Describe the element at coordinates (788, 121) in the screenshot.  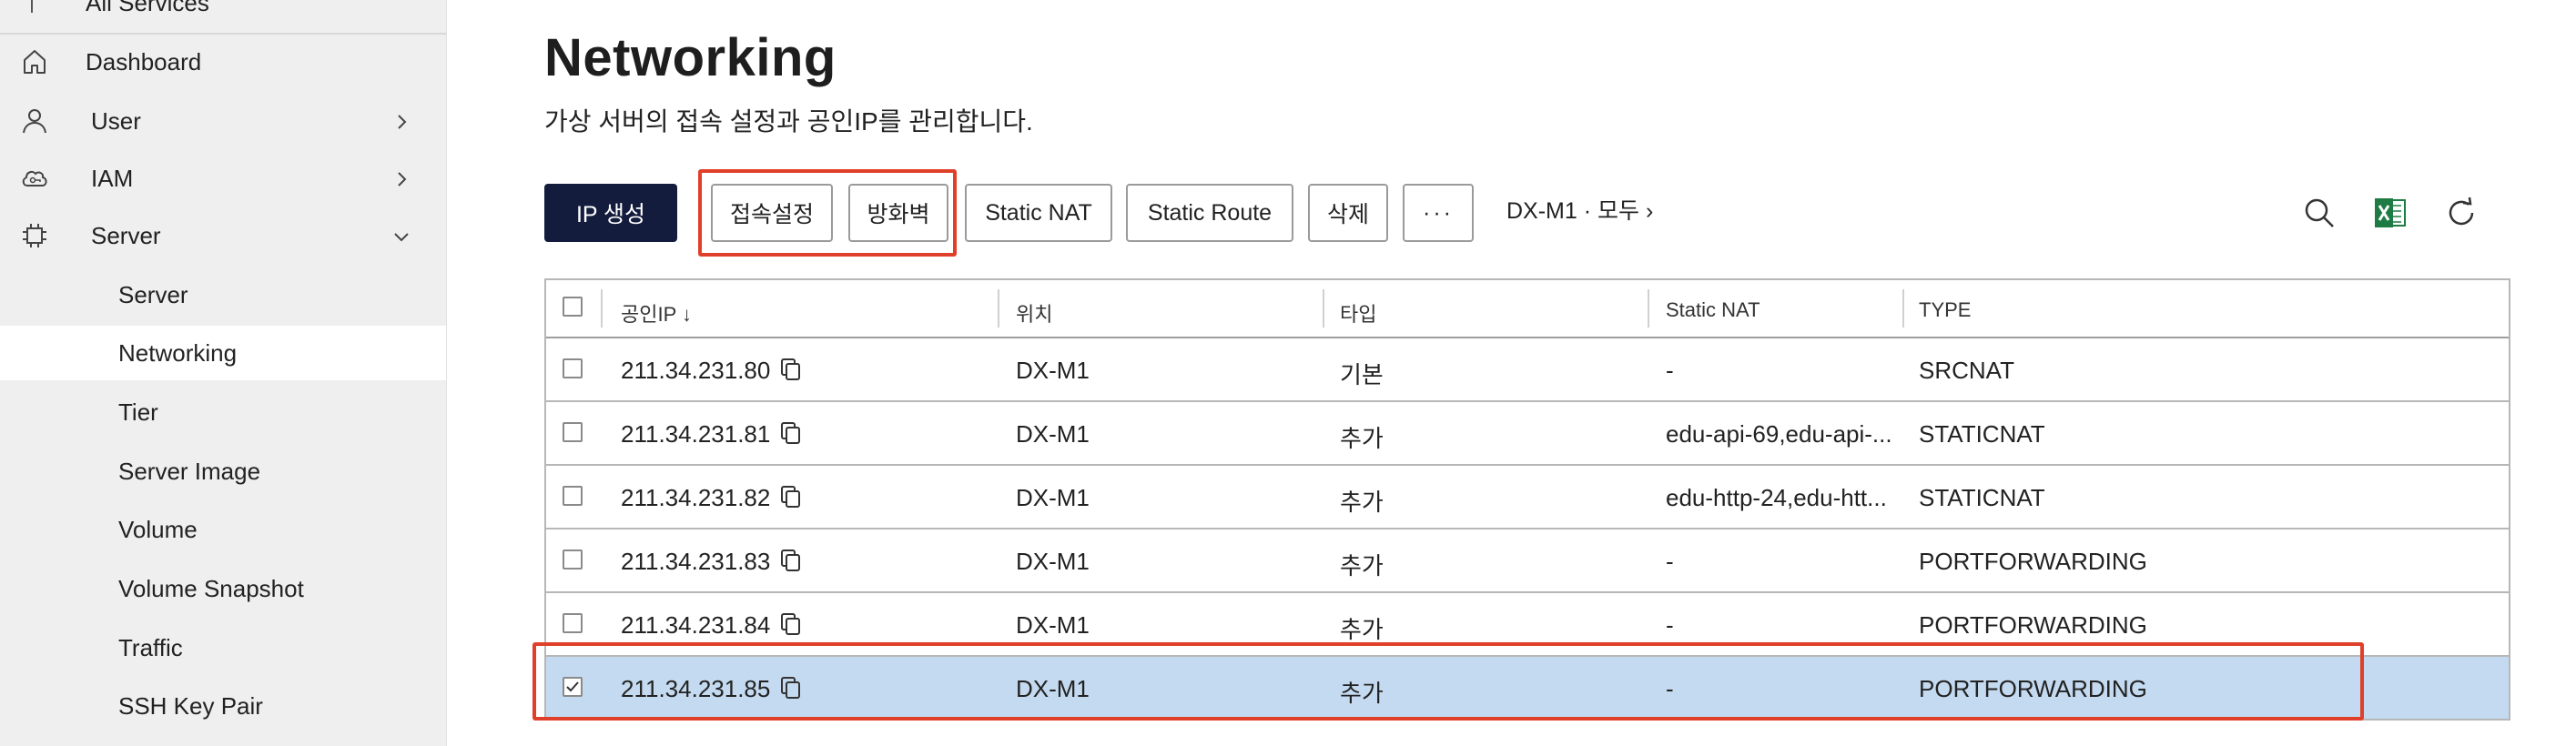
I see `page-subtitle: 가상 서버의 접속 설정과 공인IP를 관리합니다.` at that location.